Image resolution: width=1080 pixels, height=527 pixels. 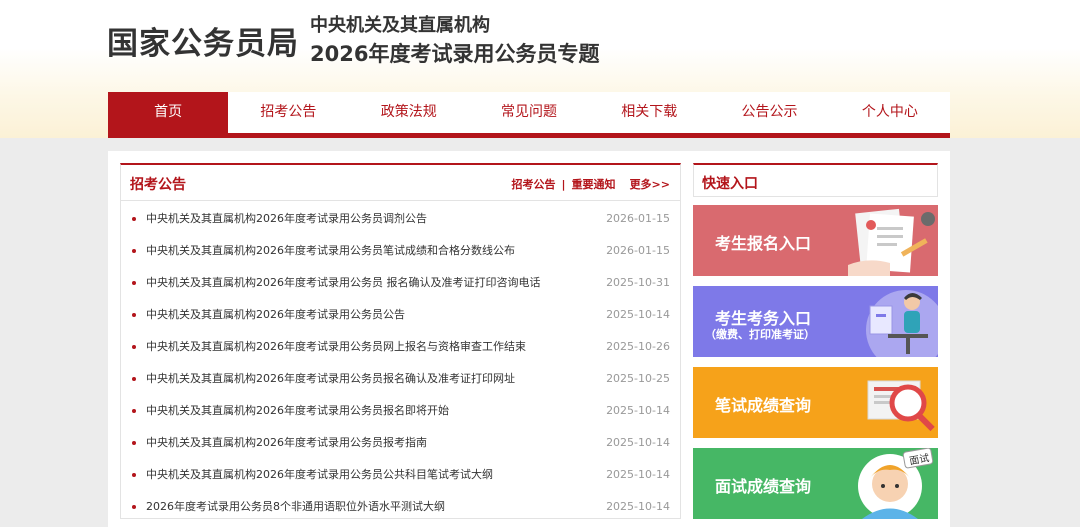 I want to click on tile-label: 考生报名入口, so click(x=763, y=243).